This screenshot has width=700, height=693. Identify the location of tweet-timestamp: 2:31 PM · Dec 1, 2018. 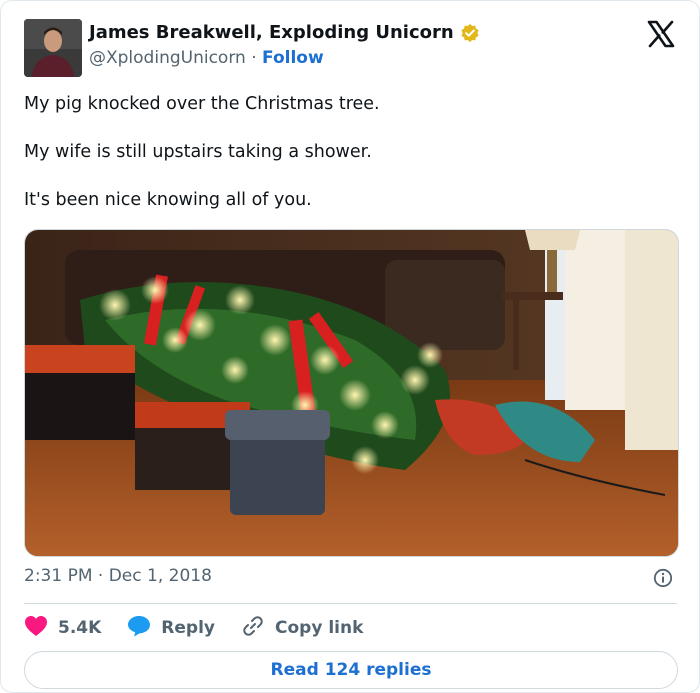
(118, 576).